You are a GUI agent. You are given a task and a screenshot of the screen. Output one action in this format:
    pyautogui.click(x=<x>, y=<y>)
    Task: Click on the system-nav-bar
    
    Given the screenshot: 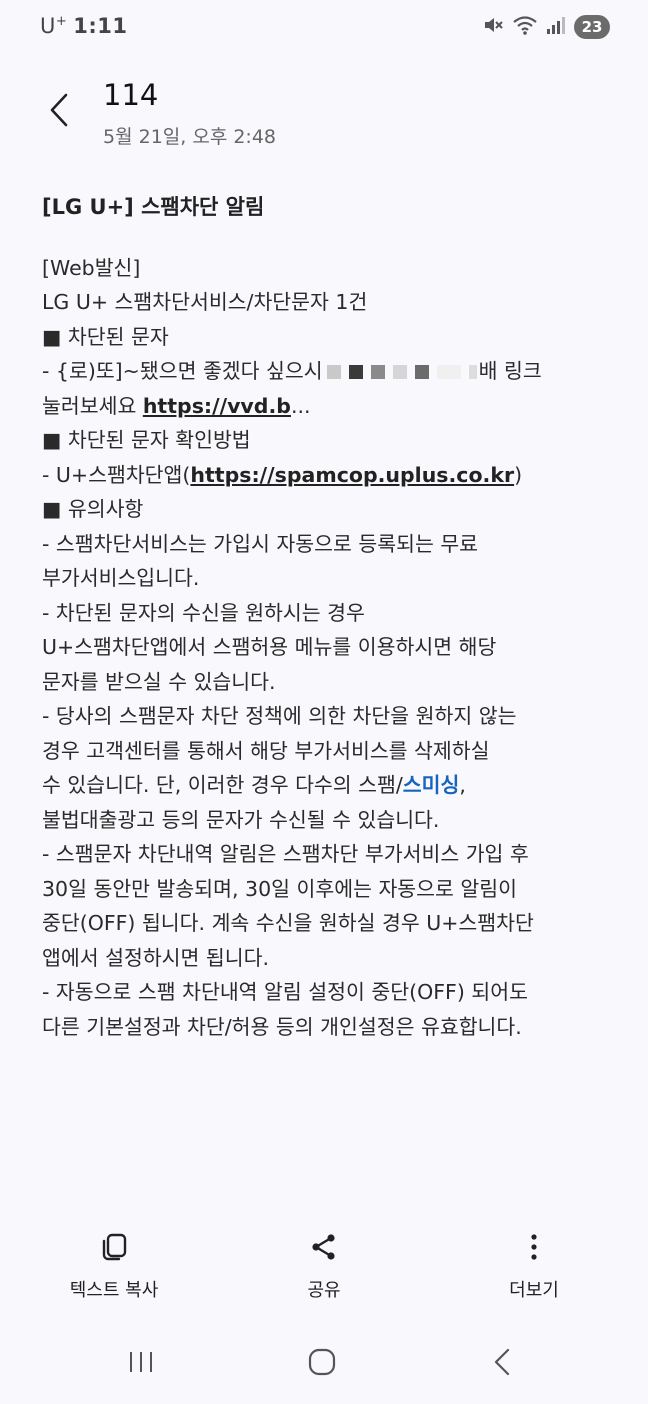 What is the action you would take?
    pyautogui.click(x=324, y=1365)
    